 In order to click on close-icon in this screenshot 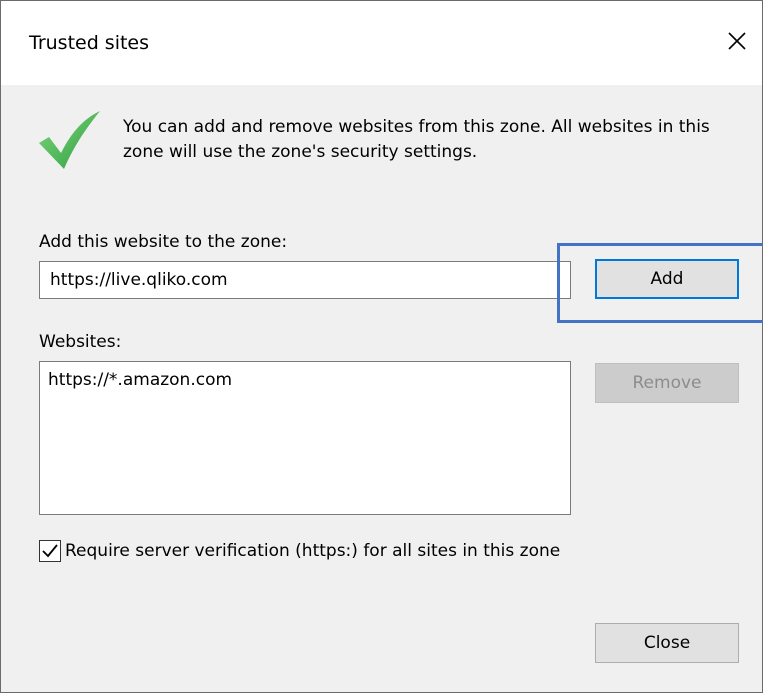, I will do `click(737, 41)`.